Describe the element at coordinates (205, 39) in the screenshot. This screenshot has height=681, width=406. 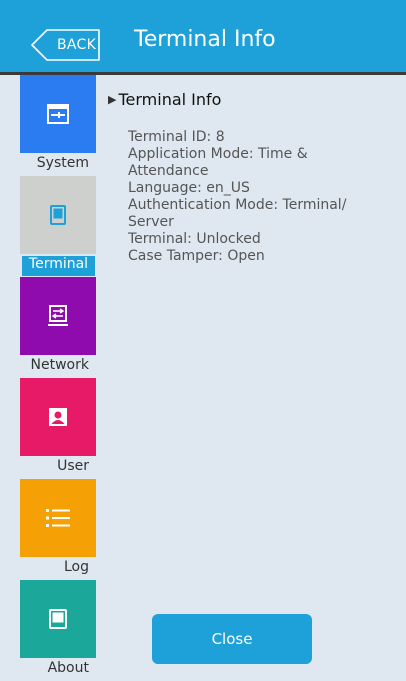
I see `page-title: Terminal Info` at that location.